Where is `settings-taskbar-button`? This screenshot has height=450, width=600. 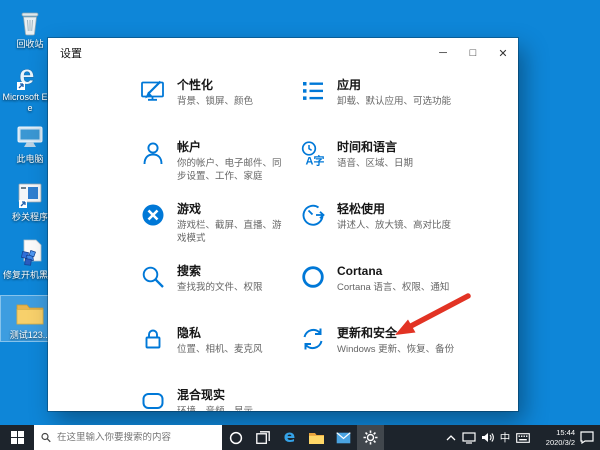 settings-taskbar-button is located at coordinates (370, 437).